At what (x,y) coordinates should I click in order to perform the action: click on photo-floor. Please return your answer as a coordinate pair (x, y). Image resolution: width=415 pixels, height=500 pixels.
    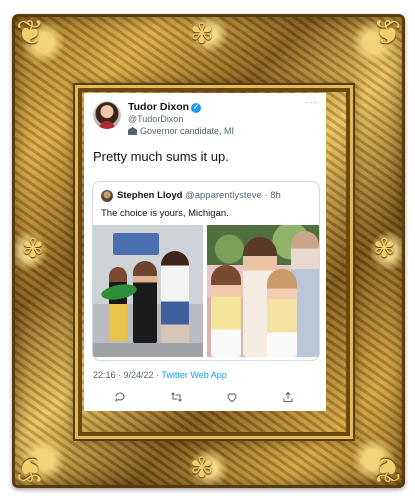
    Looking at the image, I should click on (148, 350).